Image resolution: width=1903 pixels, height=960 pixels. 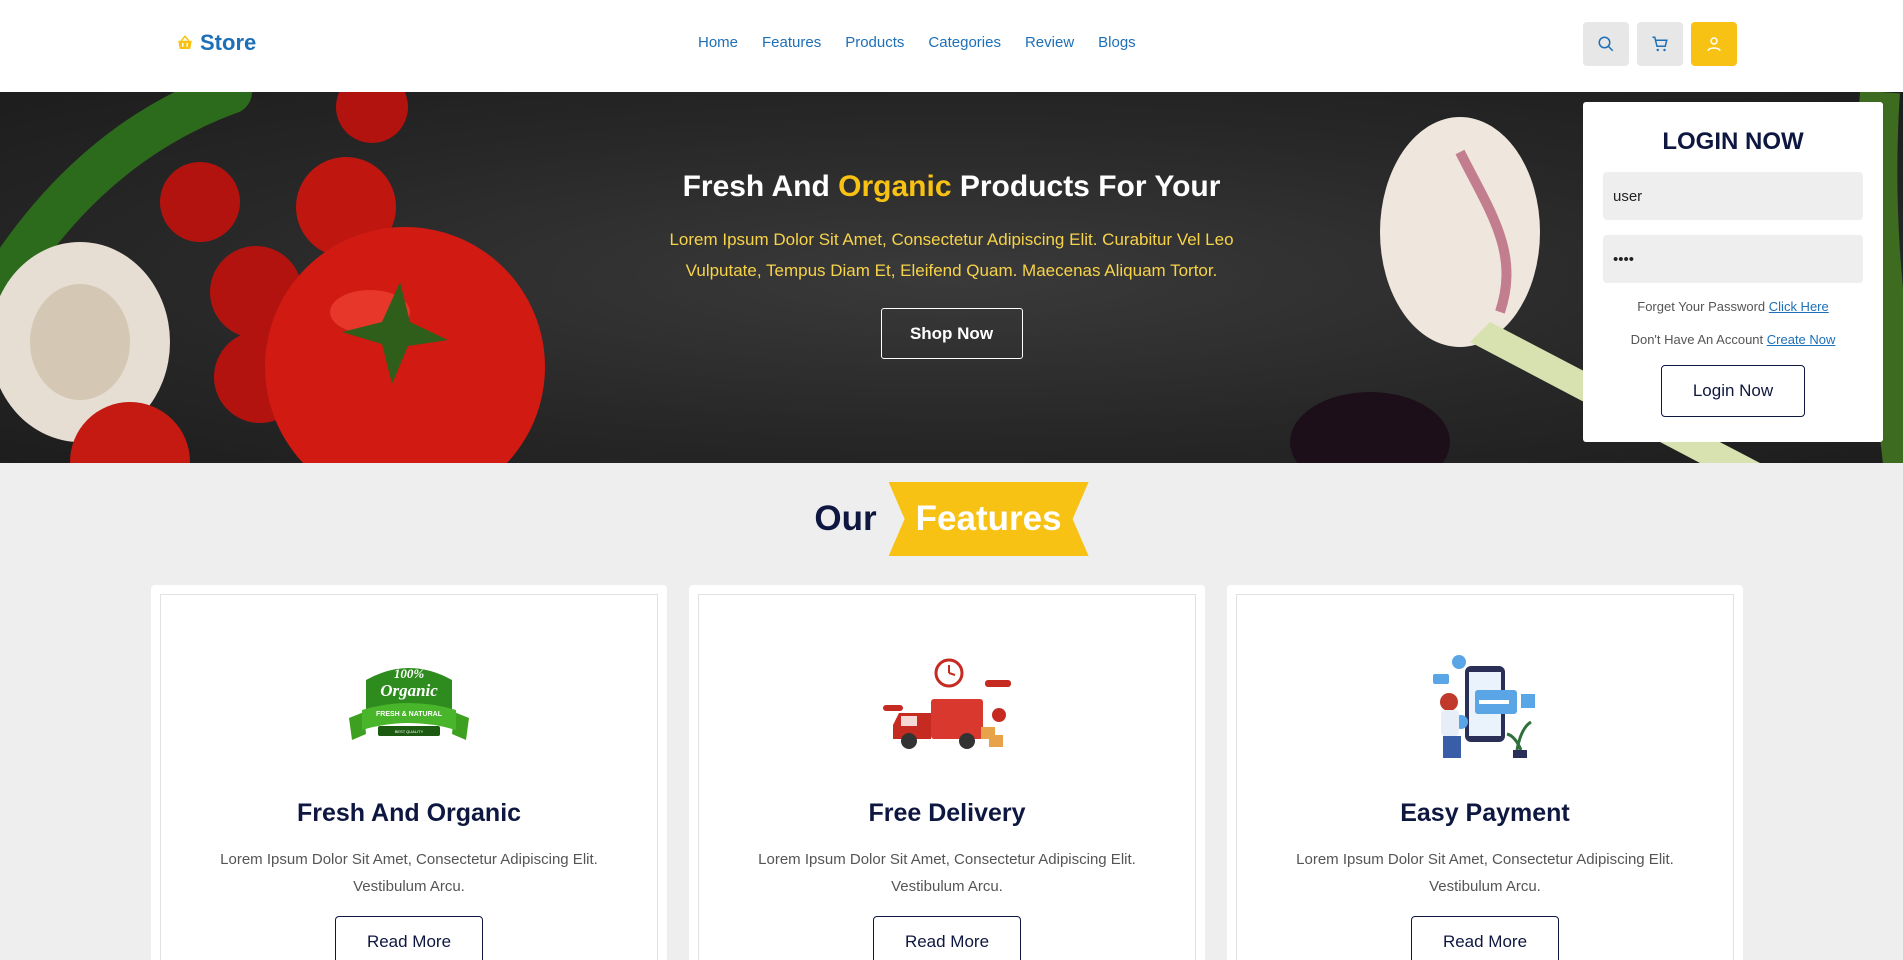 What do you see at coordinates (1733, 141) in the screenshot?
I see `login-title: LOGIN NOW` at bounding box center [1733, 141].